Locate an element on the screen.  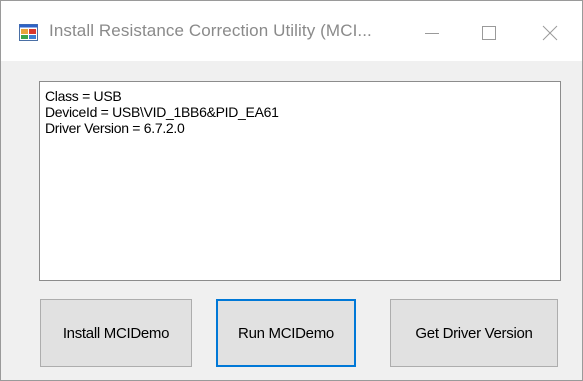
maximize-icon is located at coordinates (489, 33).